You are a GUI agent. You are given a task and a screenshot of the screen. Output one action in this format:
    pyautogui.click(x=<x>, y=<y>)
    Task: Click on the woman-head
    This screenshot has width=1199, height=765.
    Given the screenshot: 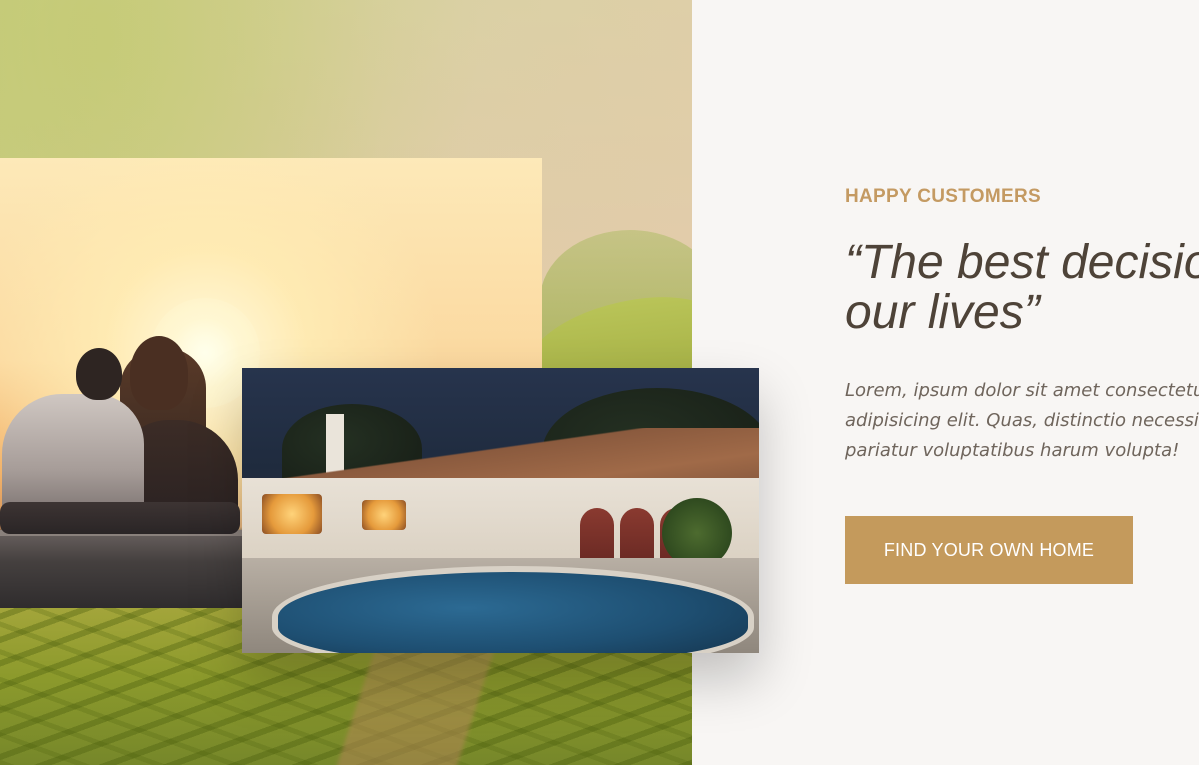 What is the action you would take?
    pyautogui.click(x=159, y=373)
    